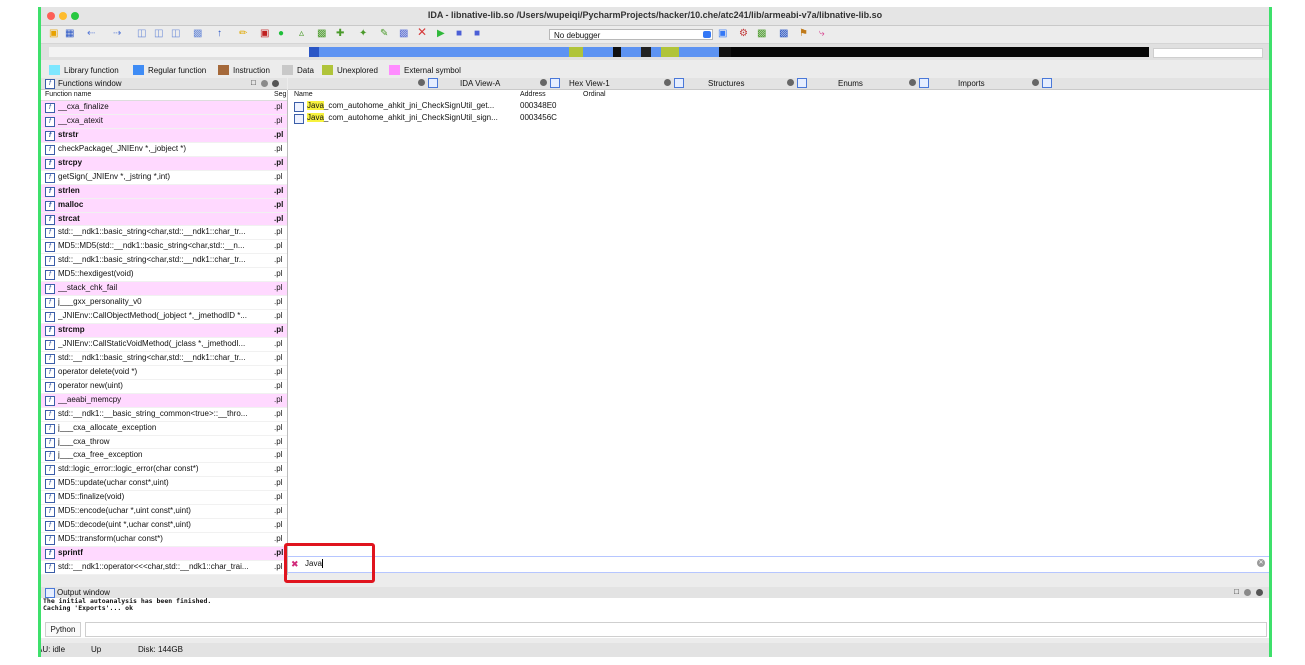  What do you see at coordinates (363, 34) in the screenshot?
I see `star-icon: ✦` at bounding box center [363, 34].